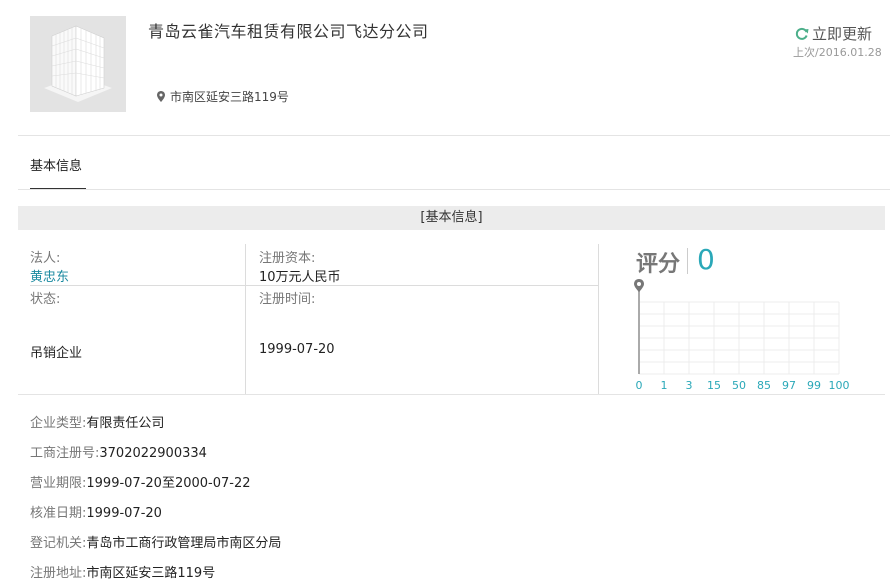 Image resolution: width=890 pixels, height=583 pixels. What do you see at coordinates (658, 264) in the screenshot?
I see `score-label: 评分` at bounding box center [658, 264].